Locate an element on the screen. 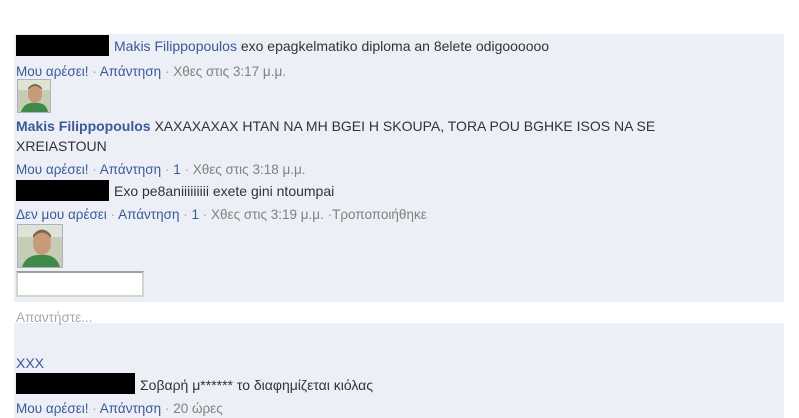 The width and height of the screenshot is (799, 418). post-text-line: Σοβαρή μ****** το διαφημίζεται κιόλας is located at coordinates (256, 385).